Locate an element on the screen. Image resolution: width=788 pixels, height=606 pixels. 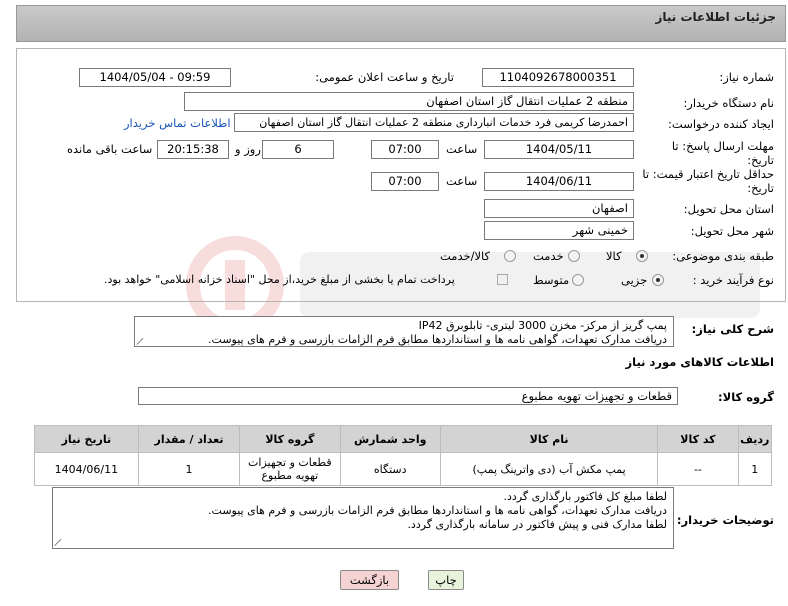
buyer-notes-label: توضیحات خریدار: is located at coordinates (725, 520).